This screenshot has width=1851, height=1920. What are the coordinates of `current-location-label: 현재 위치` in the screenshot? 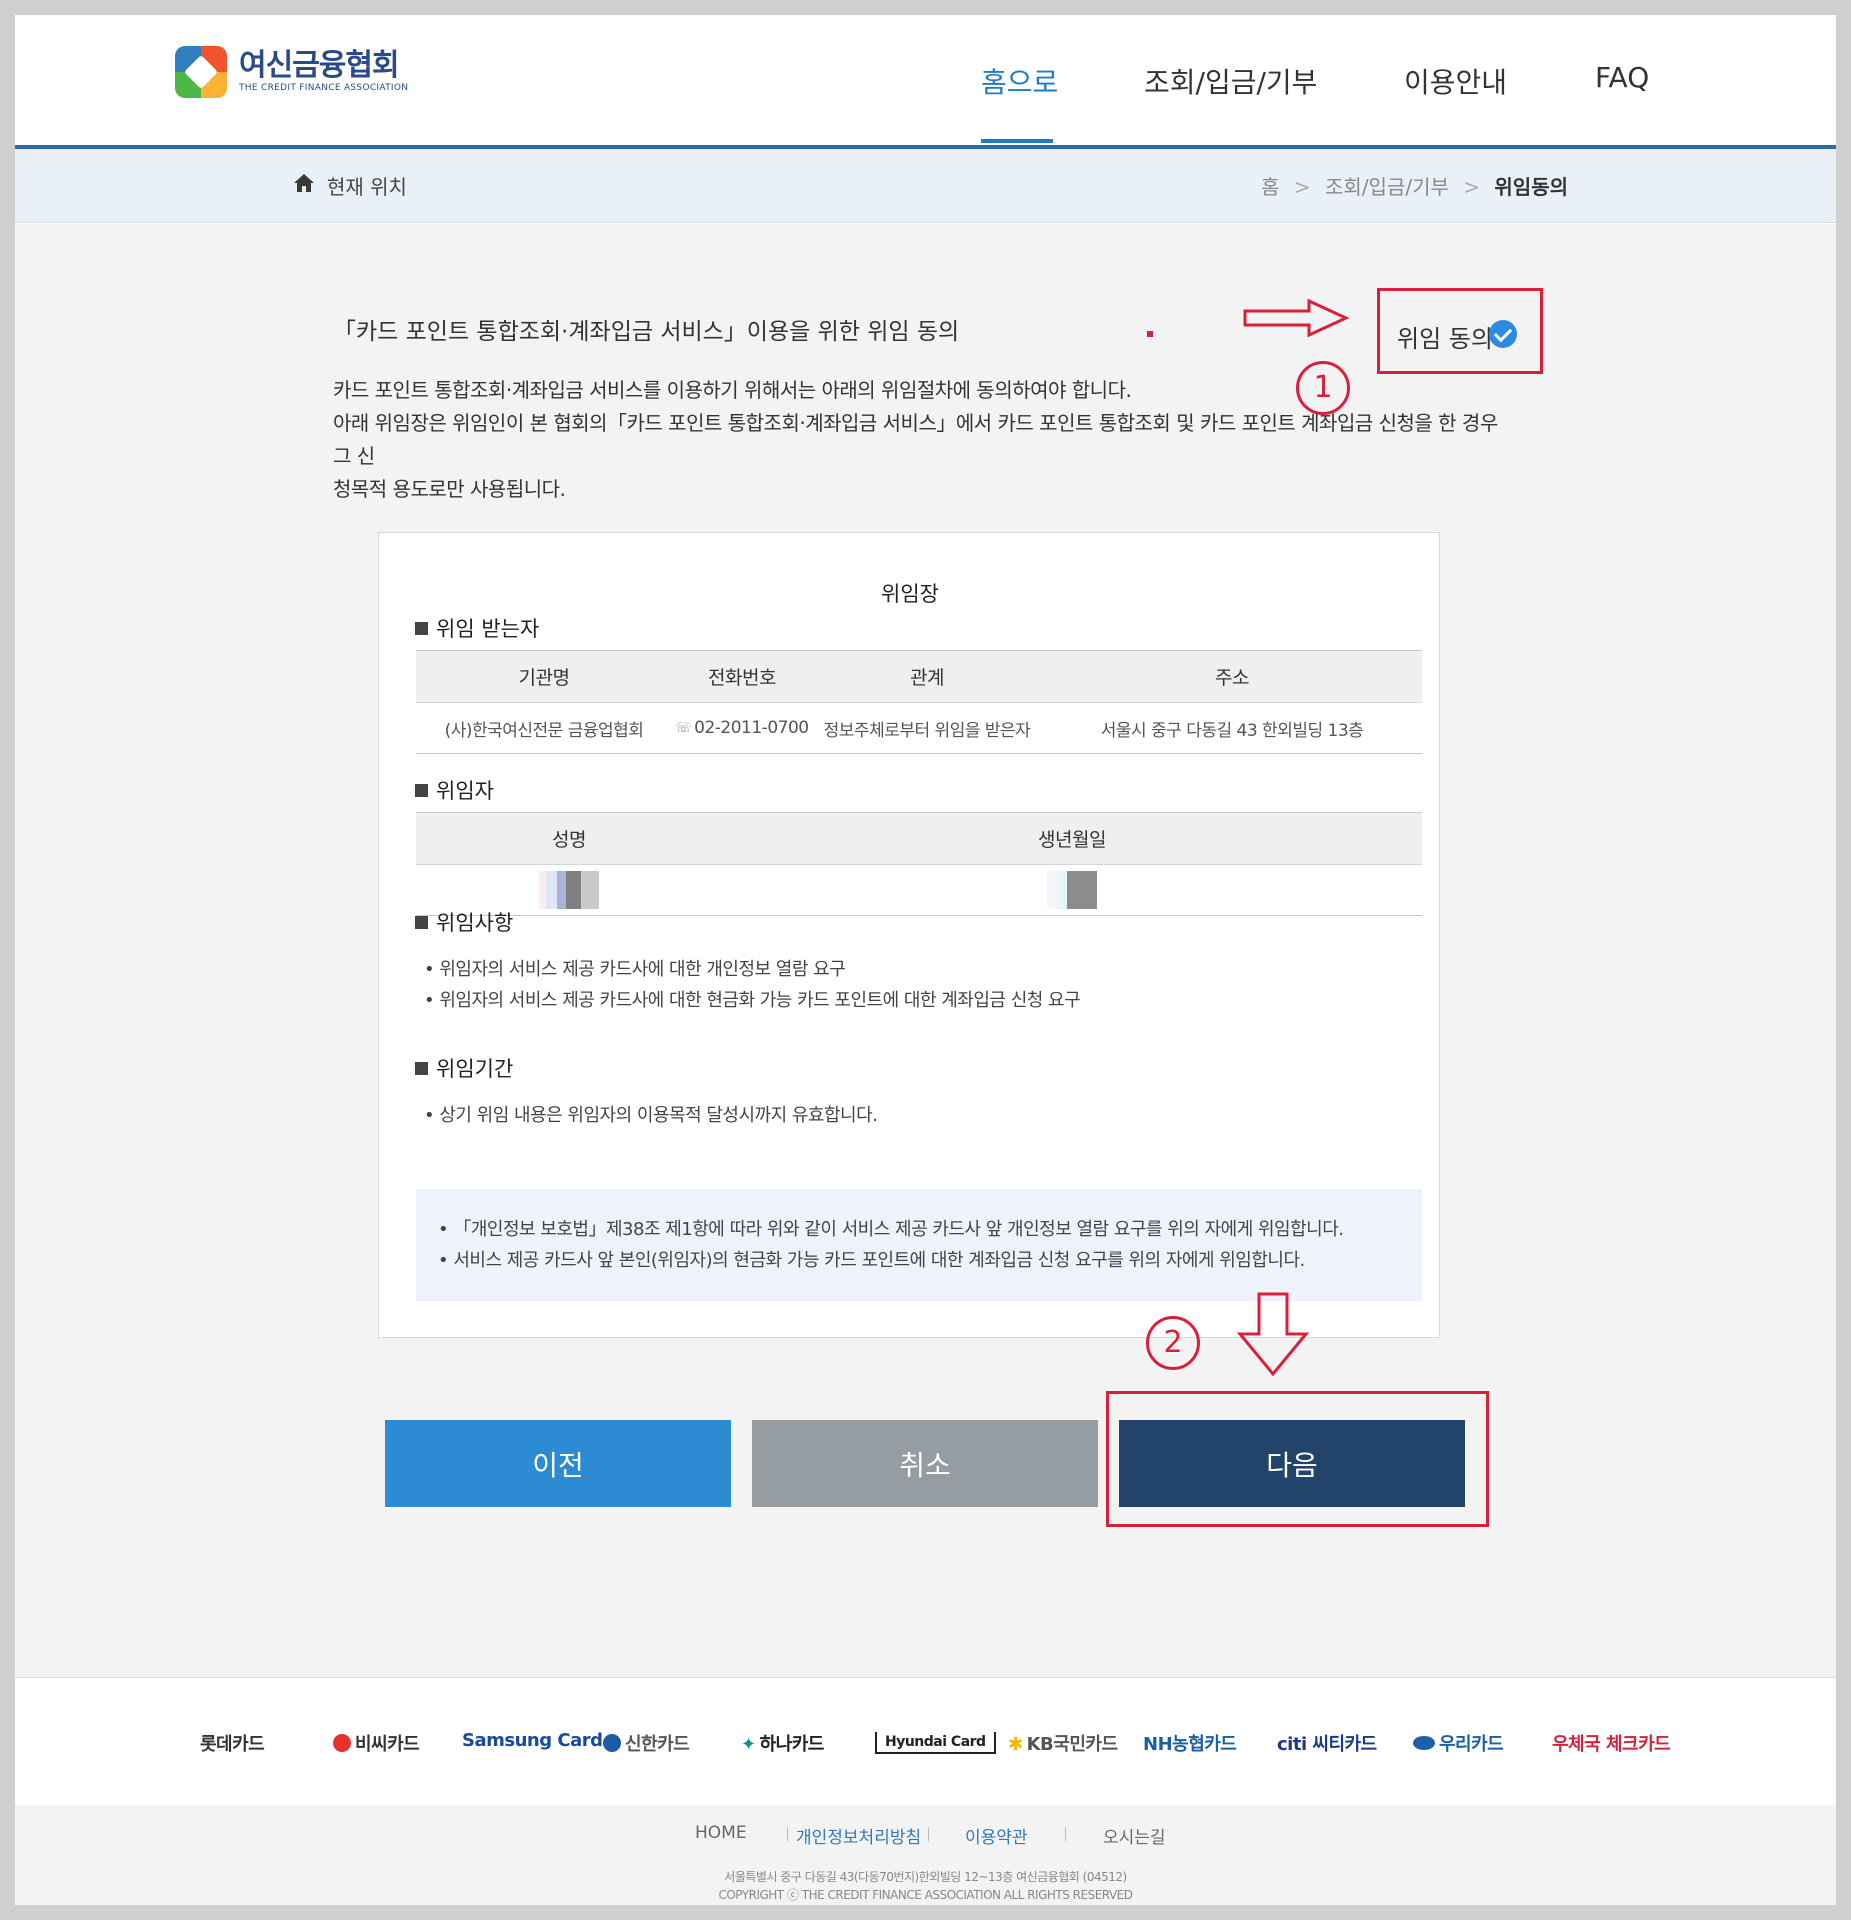 It's located at (367, 187).